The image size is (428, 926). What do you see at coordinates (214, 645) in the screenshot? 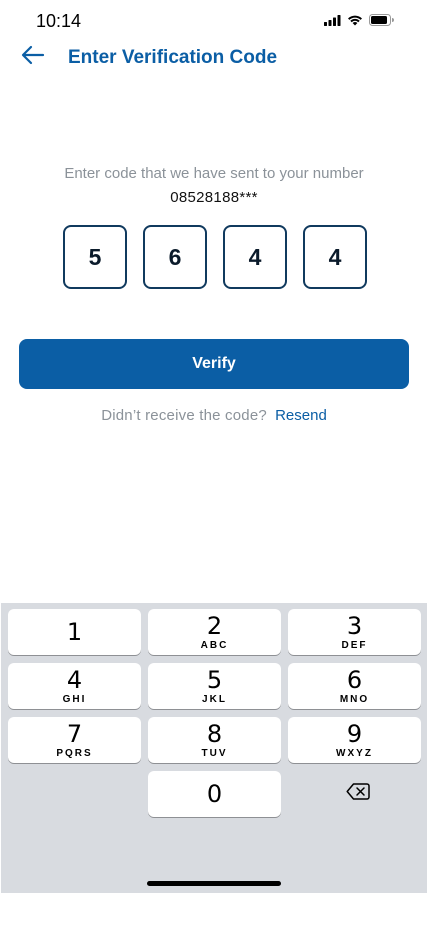
I see `key-letters: ABC` at bounding box center [214, 645].